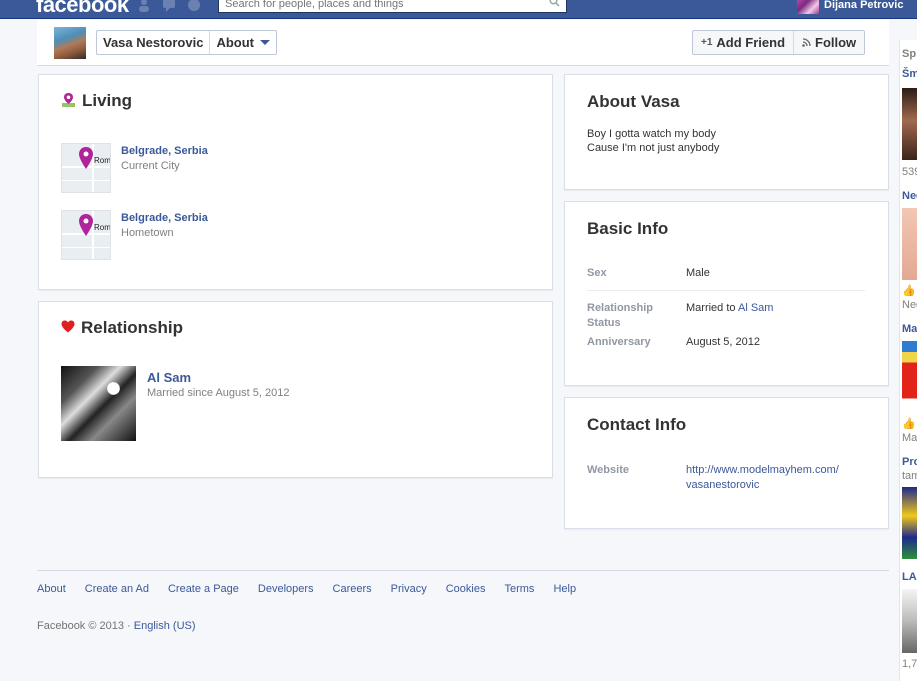 The image size is (917, 681). I want to click on chevron-down-icon, so click(265, 42).